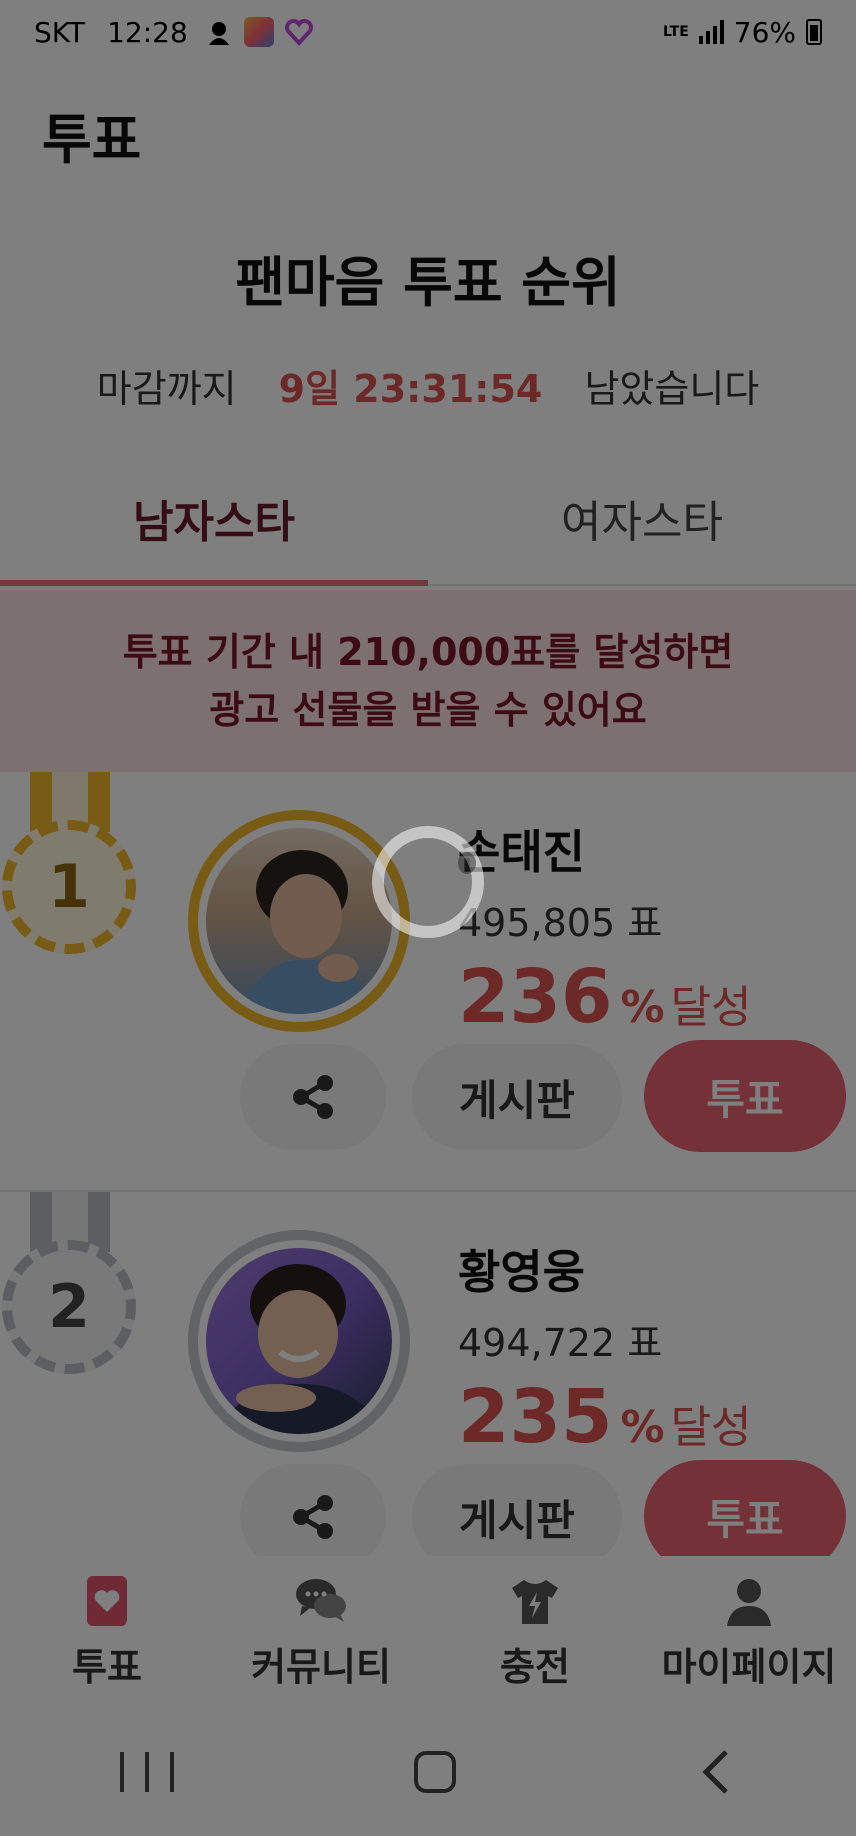 This screenshot has height=1836, width=856. What do you see at coordinates (535, 1632) in the screenshot?
I see `nav-charge: 충전` at bounding box center [535, 1632].